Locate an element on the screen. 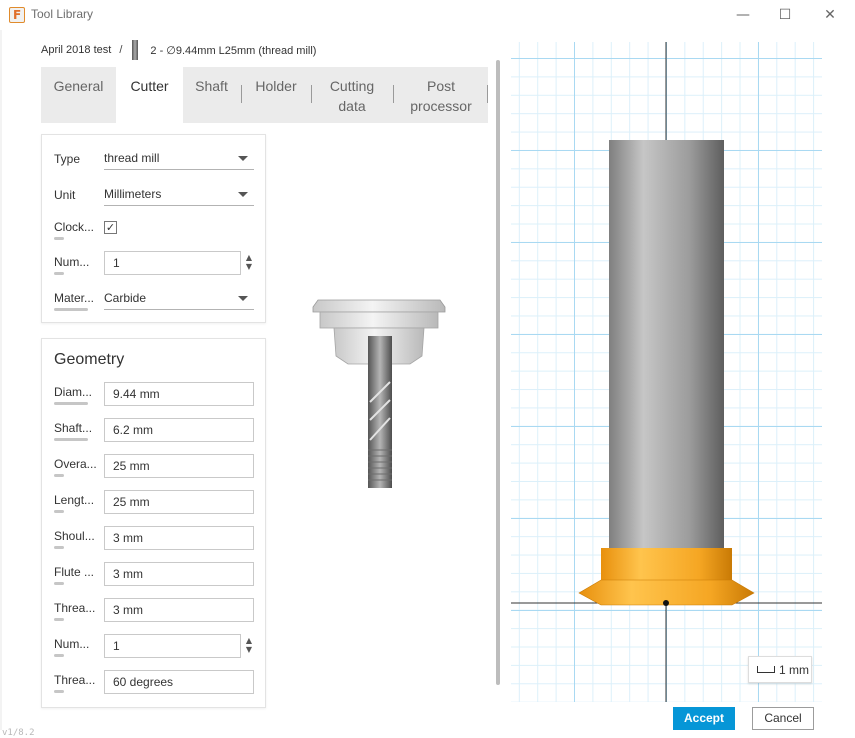  minimize-icon: — is located at coordinates (743, 15).